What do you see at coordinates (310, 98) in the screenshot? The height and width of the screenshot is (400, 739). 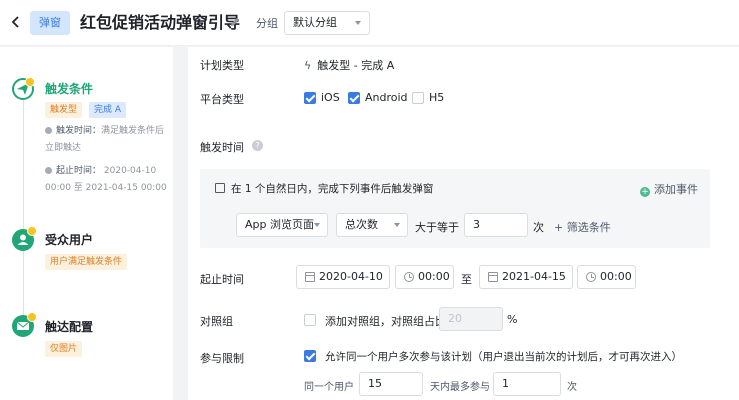 I see `ios-checkbox` at bounding box center [310, 98].